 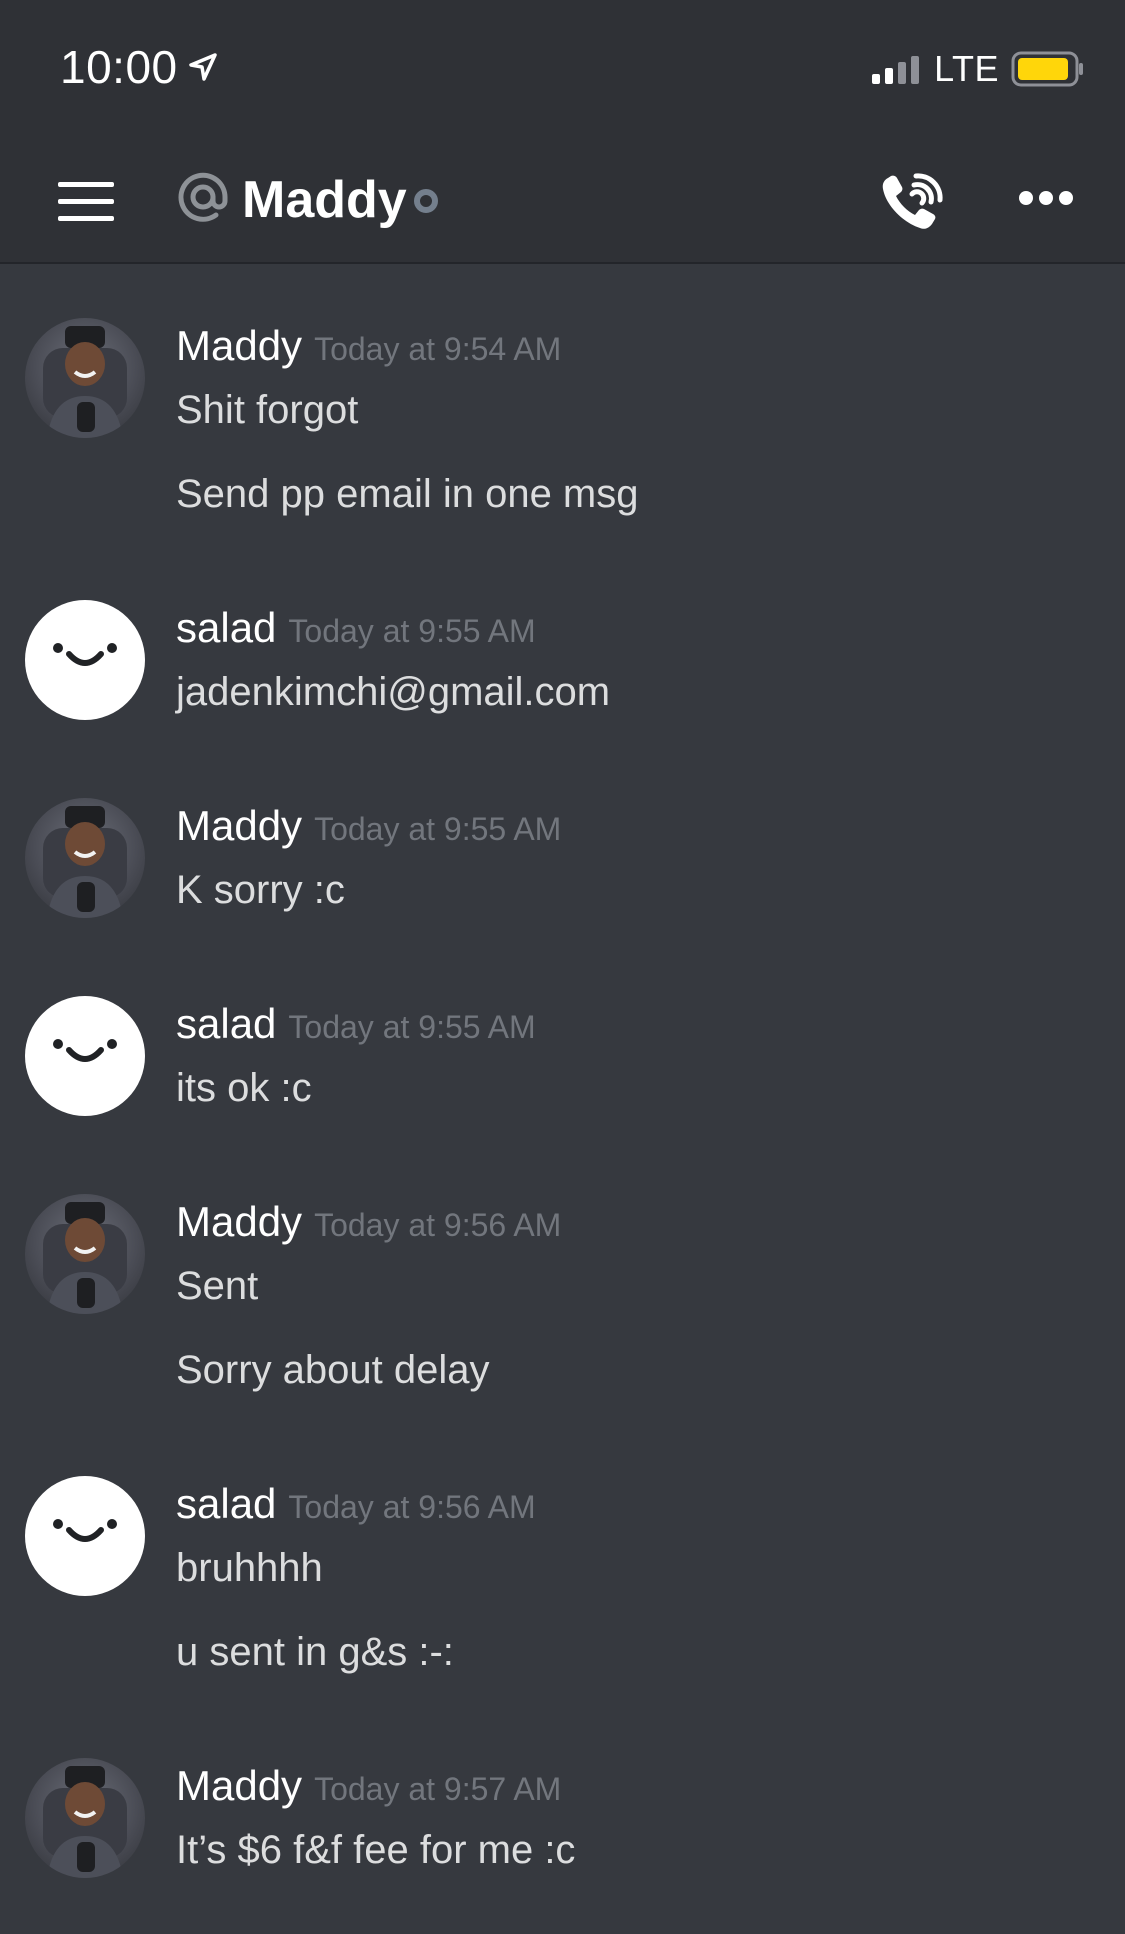 I want to click on message-text: its ok :c, so click(x=244, y=1088).